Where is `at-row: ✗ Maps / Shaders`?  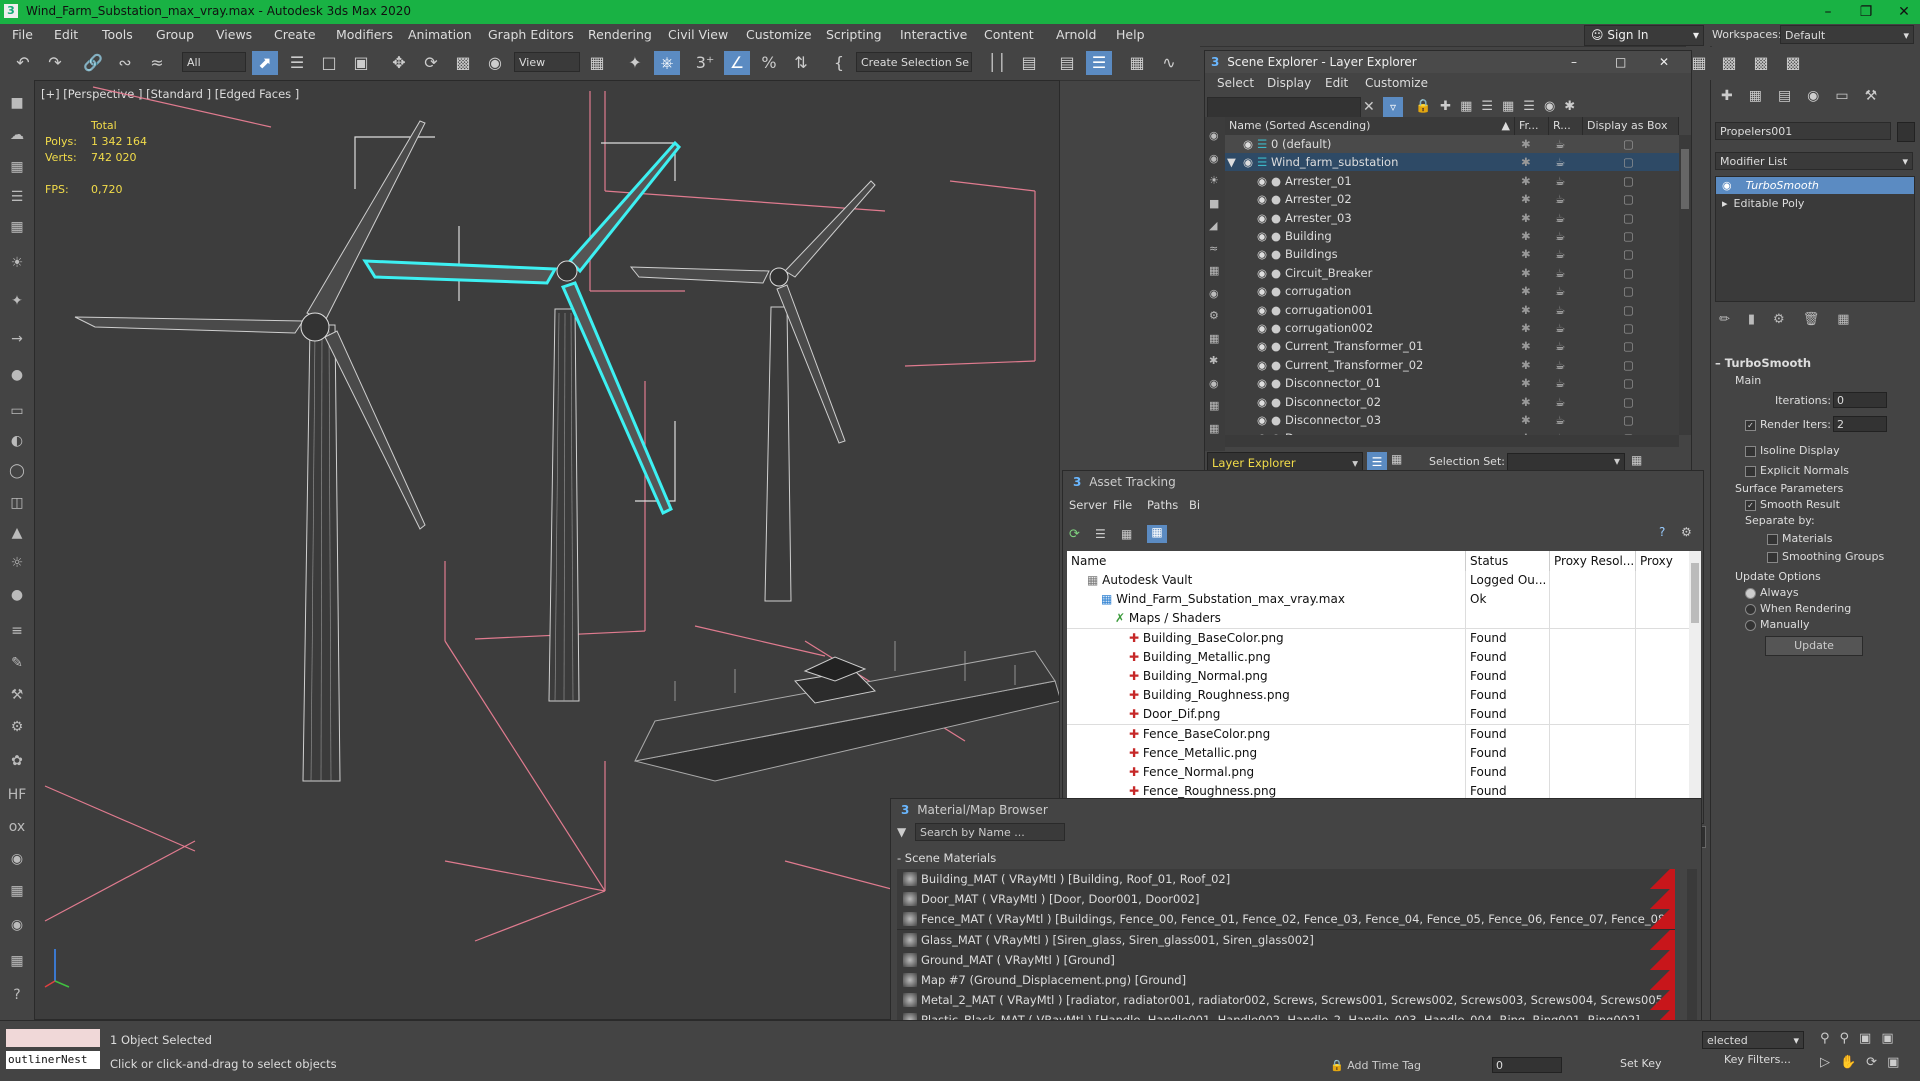 at-row: ✗ Maps / Shaders is located at coordinates (1378, 619).